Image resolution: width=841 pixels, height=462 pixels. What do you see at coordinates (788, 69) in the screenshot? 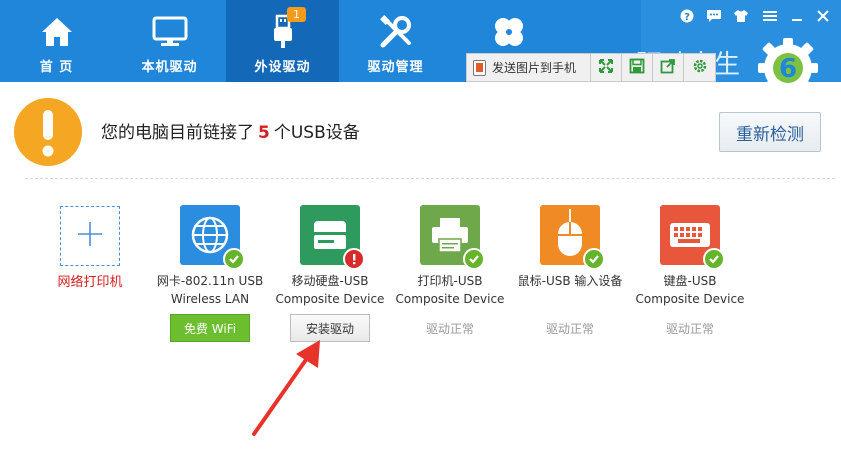
I see `brand-logo-number: 6` at bounding box center [788, 69].